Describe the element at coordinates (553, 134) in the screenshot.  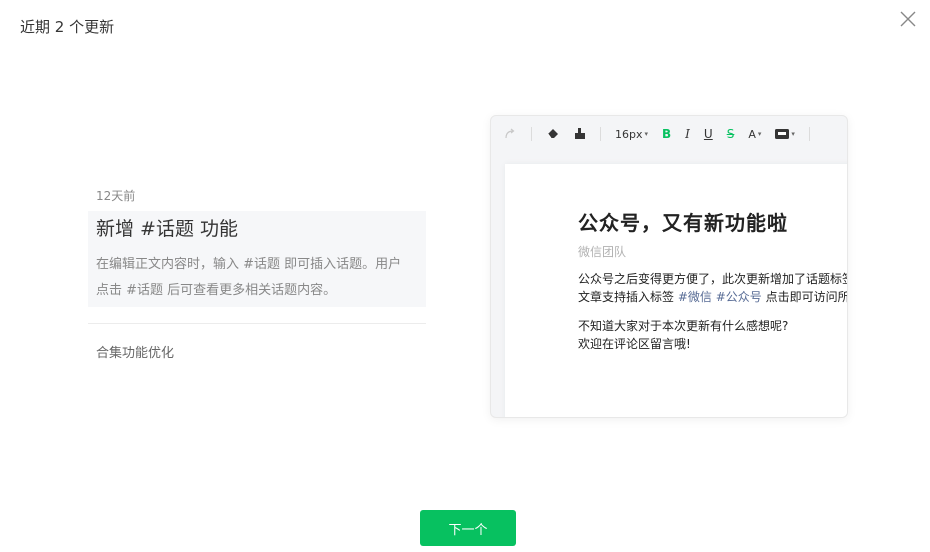
I see `eraser-icon` at that location.